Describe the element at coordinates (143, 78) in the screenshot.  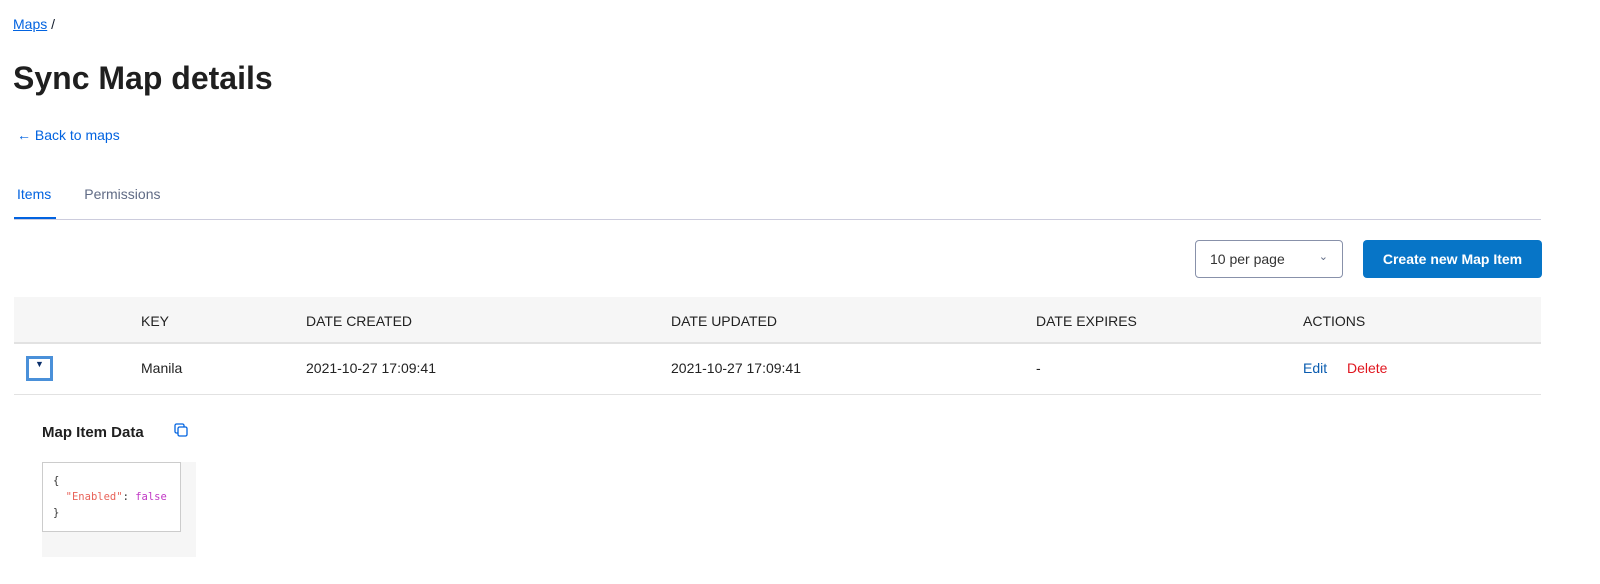
I see `page-title: Sync Map details` at that location.